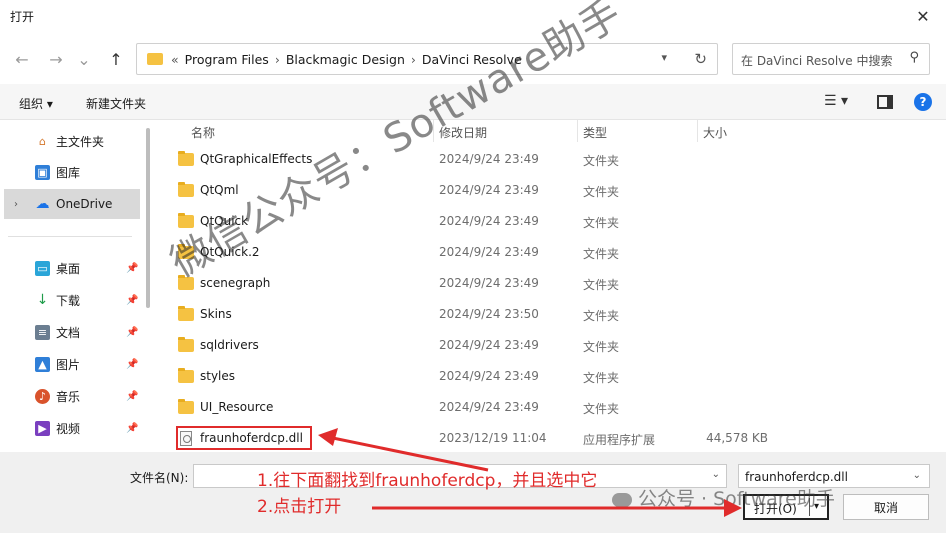 Image resolution: width=946 pixels, height=533 pixels. Describe the element at coordinates (42, 396) in the screenshot. I see `music-icon: ♪` at that location.